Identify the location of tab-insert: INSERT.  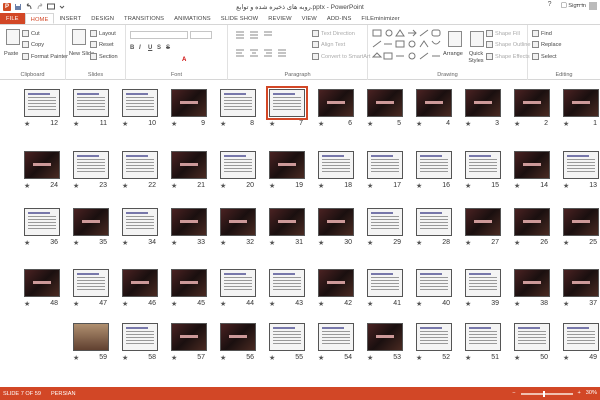
(70, 18).